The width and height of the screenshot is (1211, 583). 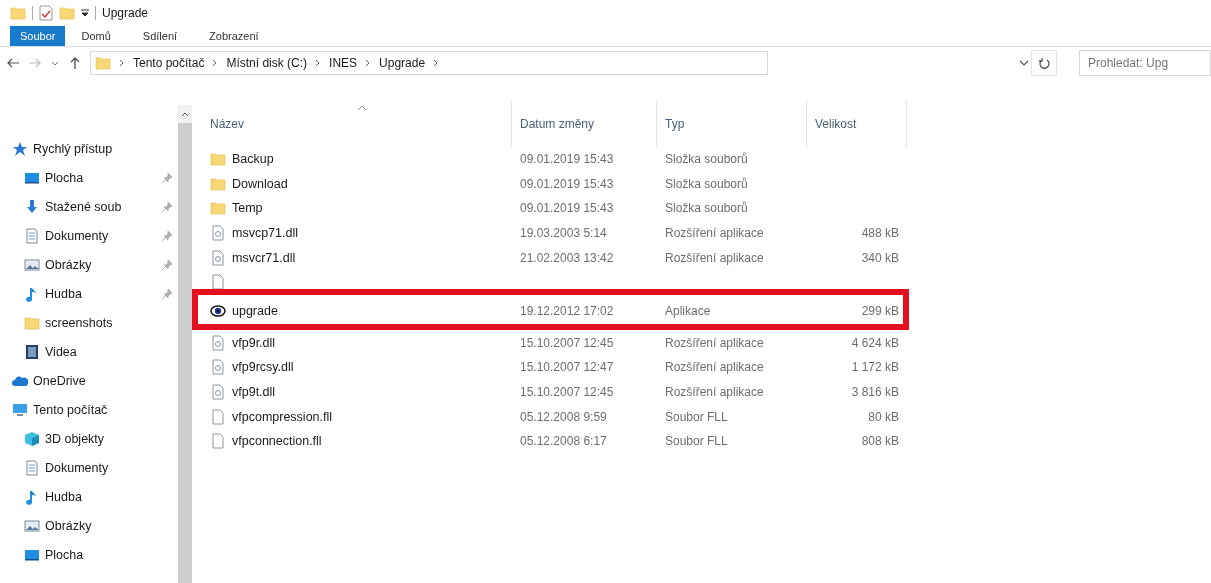 What do you see at coordinates (563, 233) in the screenshot?
I see `table-cell: 19.03.2003 5:14` at bounding box center [563, 233].